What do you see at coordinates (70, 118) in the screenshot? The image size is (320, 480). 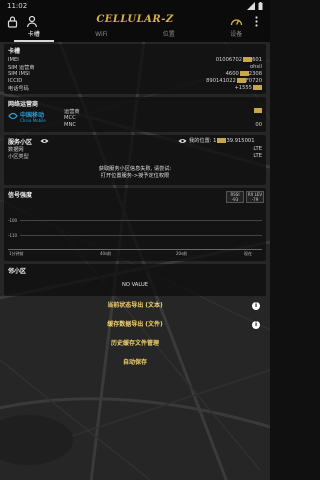 I see `operator-row-mcc: MCC` at bounding box center [70, 118].